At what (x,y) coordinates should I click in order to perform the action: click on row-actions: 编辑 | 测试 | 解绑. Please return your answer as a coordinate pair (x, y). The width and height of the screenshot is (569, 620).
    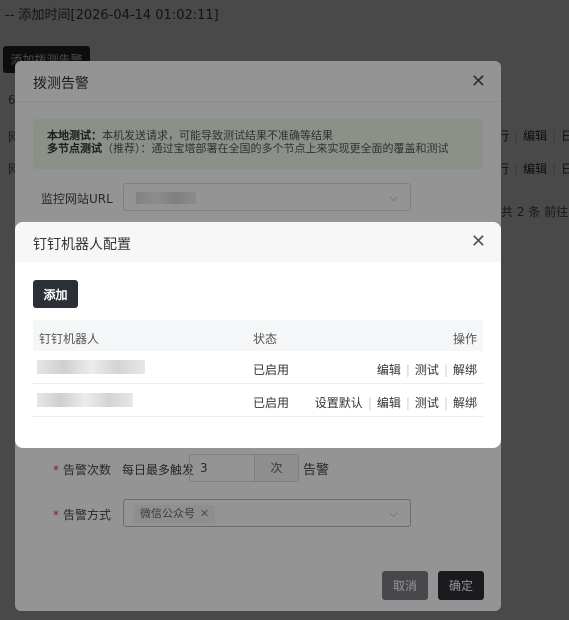
    Looking at the image, I should click on (426, 370).